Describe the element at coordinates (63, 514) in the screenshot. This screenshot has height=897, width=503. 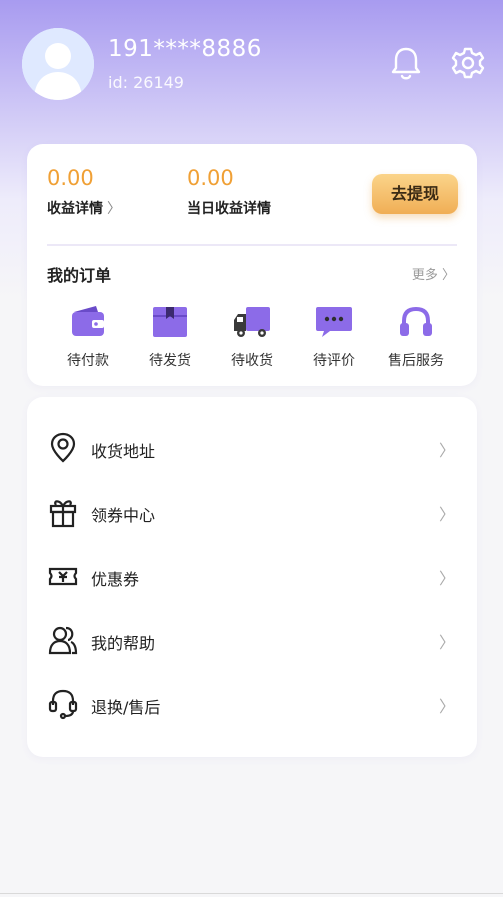
I see `gift-icon` at that location.